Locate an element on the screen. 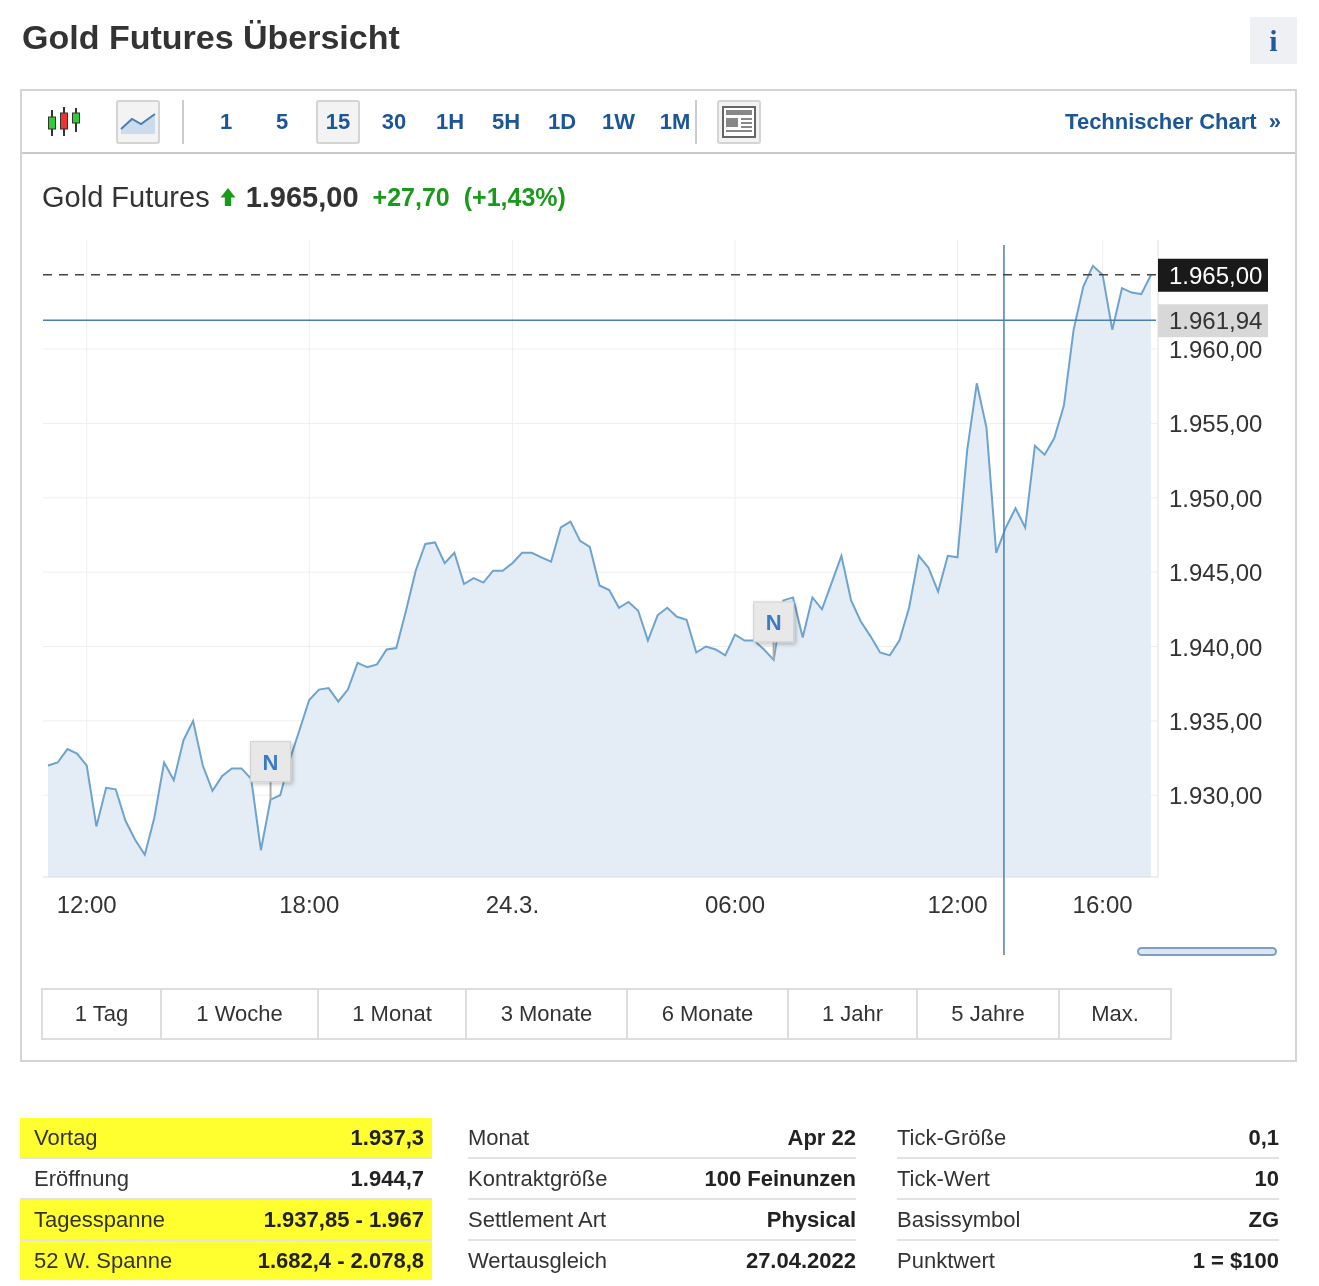 The width and height of the screenshot is (1319, 1286). trend-arrow-icon is located at coordinates (227, 197).